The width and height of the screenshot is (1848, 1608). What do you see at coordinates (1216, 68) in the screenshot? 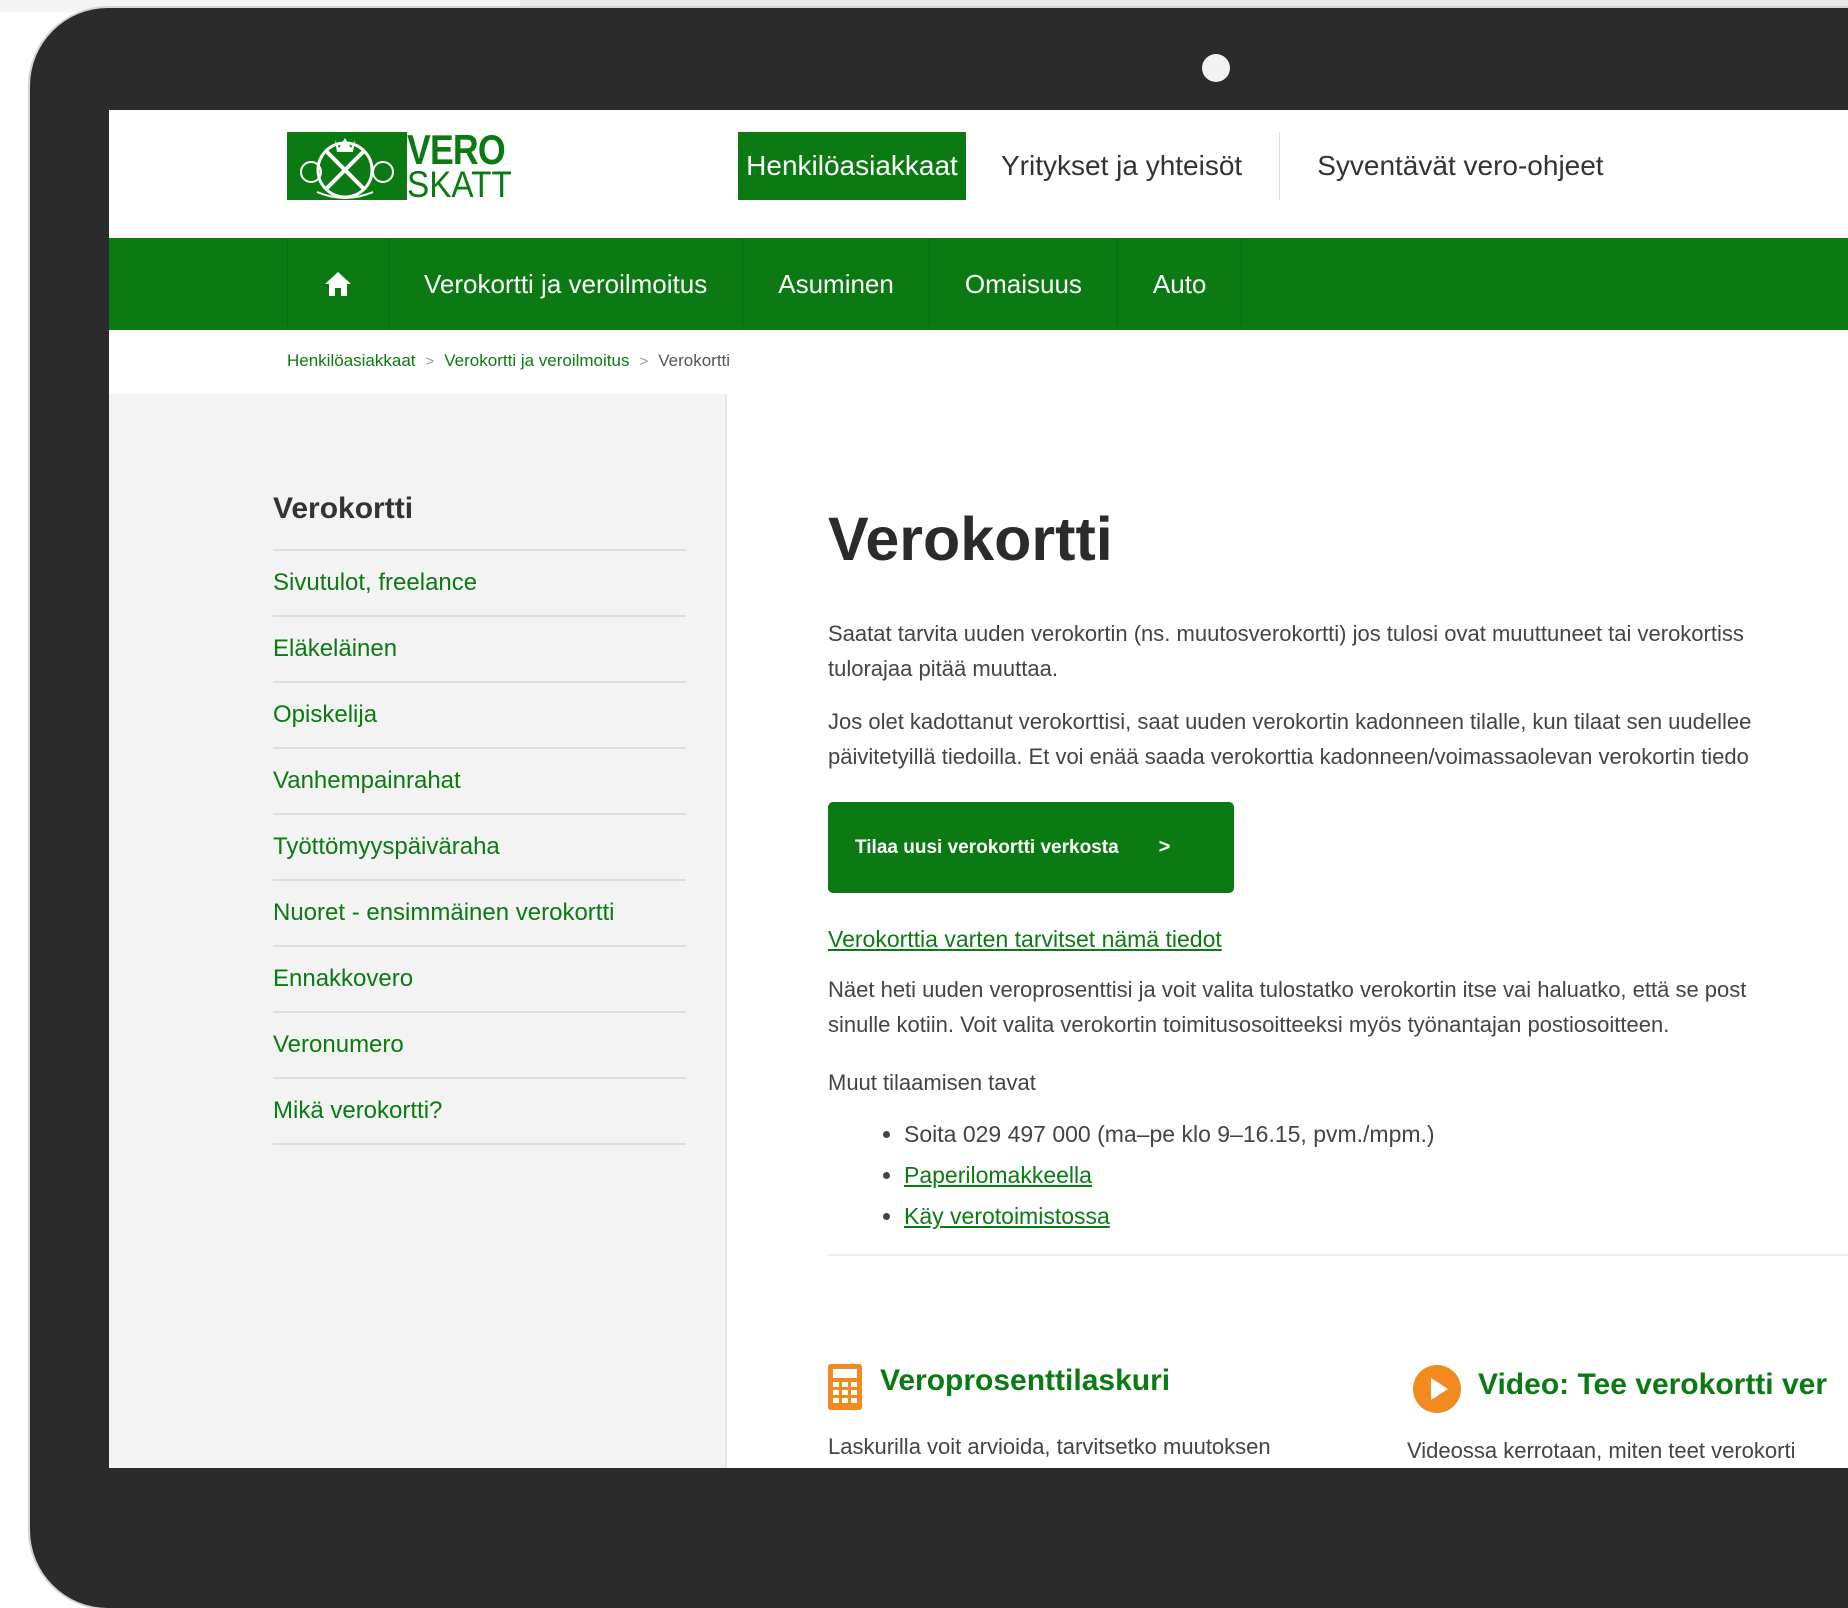
I see `camera-icon` at bounding box center [1216, 68].